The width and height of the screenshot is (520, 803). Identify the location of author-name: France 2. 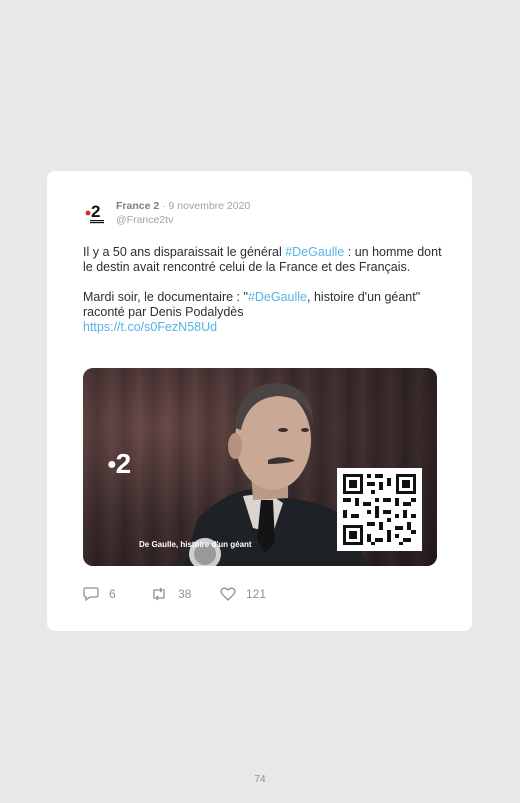
(137, 206).